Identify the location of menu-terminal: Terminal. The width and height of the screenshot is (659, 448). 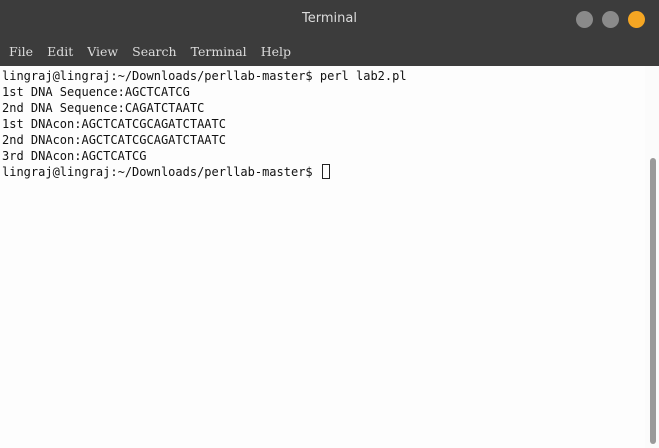
(219, 52).